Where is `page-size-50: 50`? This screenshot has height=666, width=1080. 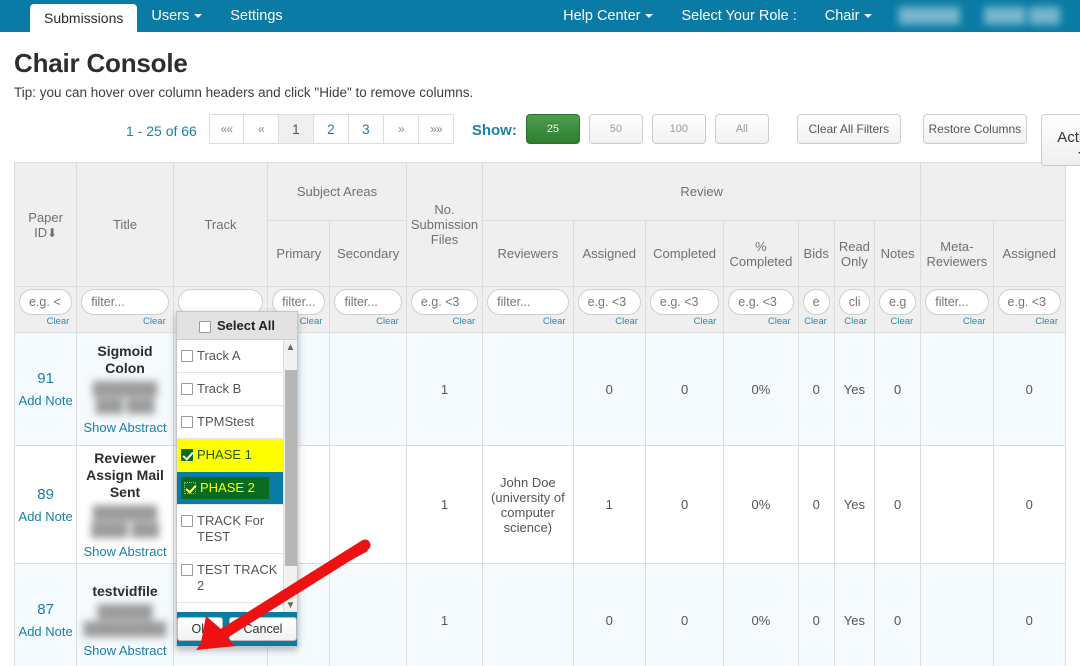 page-size-50: 50 is located at coordinates (615, 129).